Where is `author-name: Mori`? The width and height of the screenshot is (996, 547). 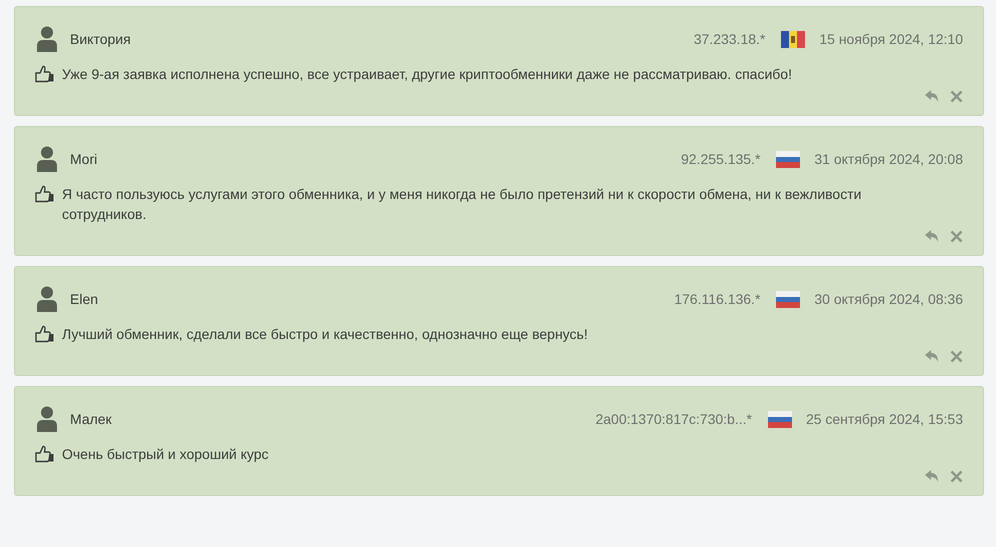
author-name: Mori is located at coordinates (84, 159).